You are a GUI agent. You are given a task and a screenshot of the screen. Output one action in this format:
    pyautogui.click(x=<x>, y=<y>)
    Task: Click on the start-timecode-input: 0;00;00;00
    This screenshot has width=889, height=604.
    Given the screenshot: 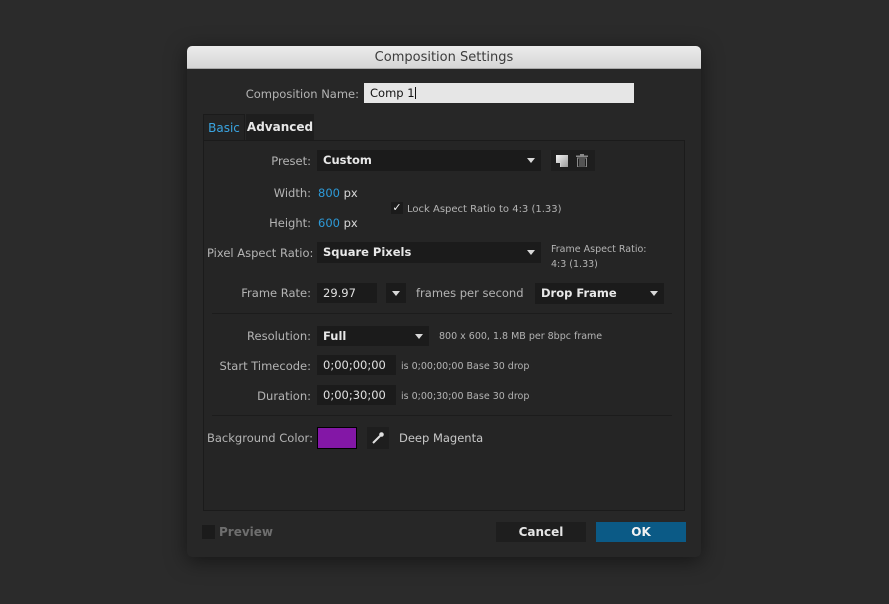 What is the action you would take?
    pyautogui.click(x=356, y=365)
    